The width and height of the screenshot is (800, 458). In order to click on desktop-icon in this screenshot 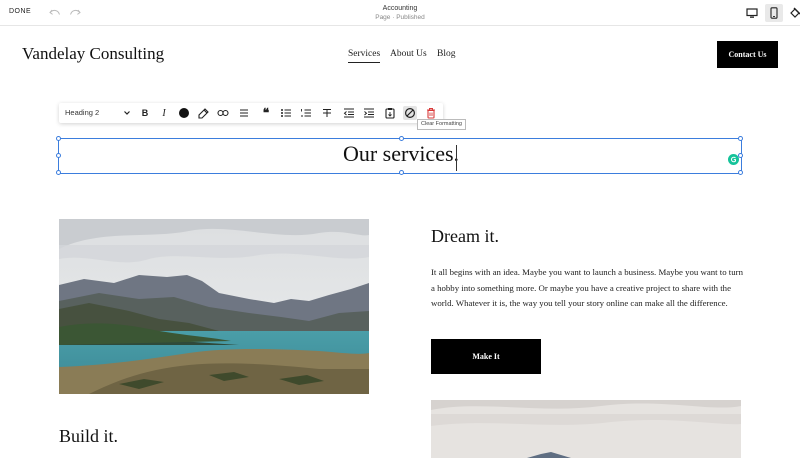, I will do `click(752, 12)`.